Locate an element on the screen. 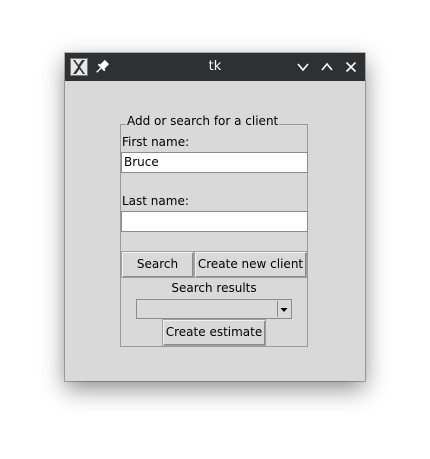  pin-icon is located at coordinates (102, 67).